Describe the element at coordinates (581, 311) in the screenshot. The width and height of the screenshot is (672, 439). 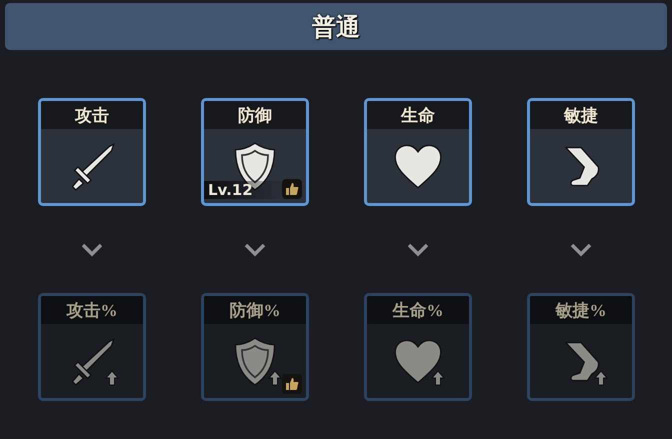
I see `skill-label: 敏捷%` at that location.